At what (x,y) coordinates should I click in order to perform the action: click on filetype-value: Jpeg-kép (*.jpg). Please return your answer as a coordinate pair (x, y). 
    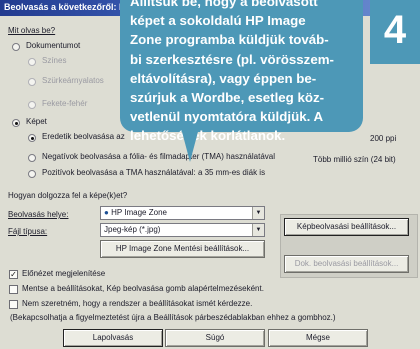
    Looking at the image, I should click on (132, 229).